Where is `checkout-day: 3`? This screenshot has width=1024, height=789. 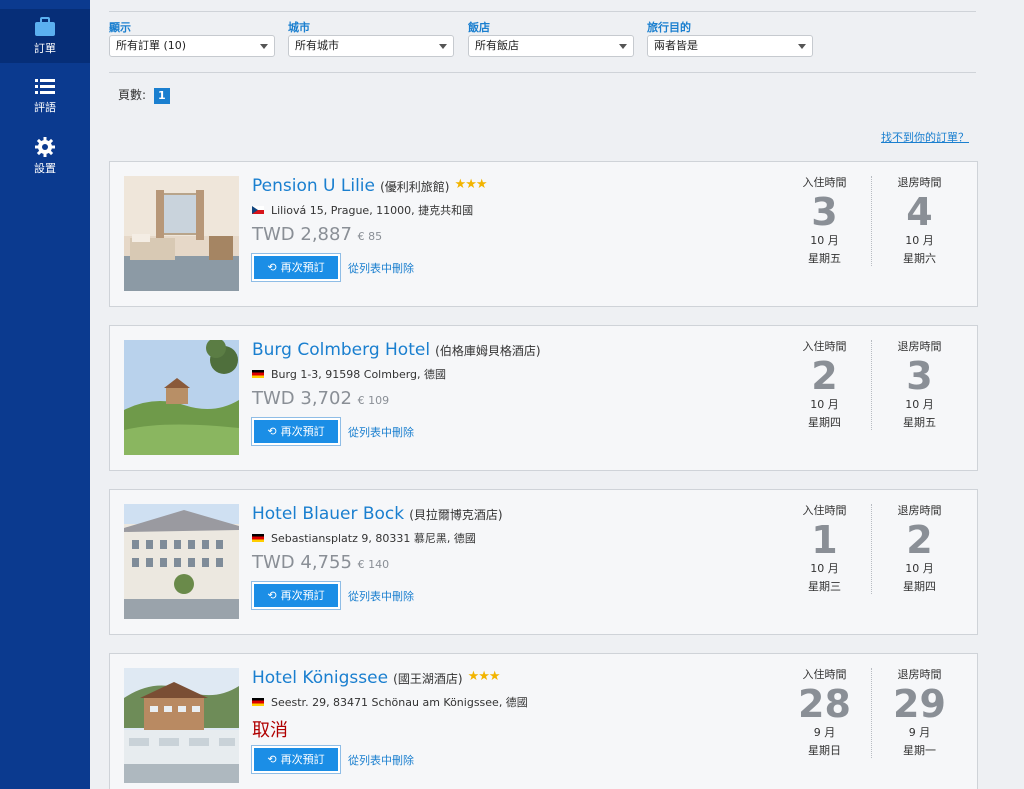 checkout-day: 3 is located at coordinates (919, 376).